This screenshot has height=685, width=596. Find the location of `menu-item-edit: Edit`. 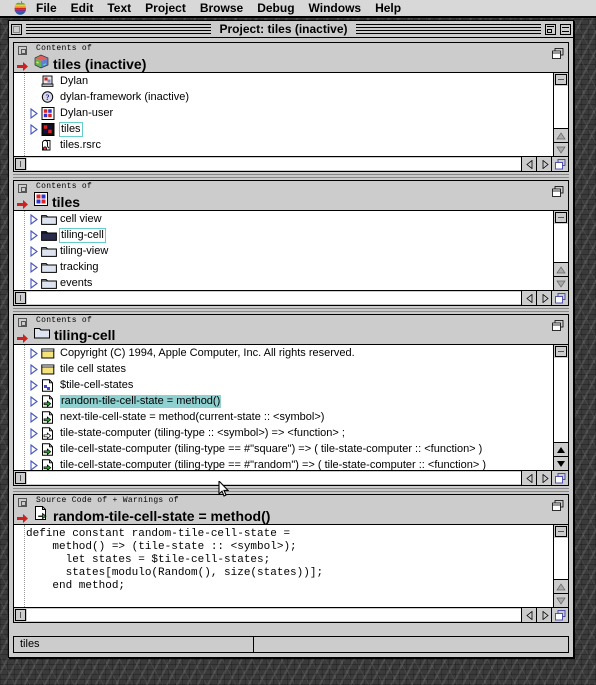

menu-item-edit: Edit is located at coordinates (82, 8).